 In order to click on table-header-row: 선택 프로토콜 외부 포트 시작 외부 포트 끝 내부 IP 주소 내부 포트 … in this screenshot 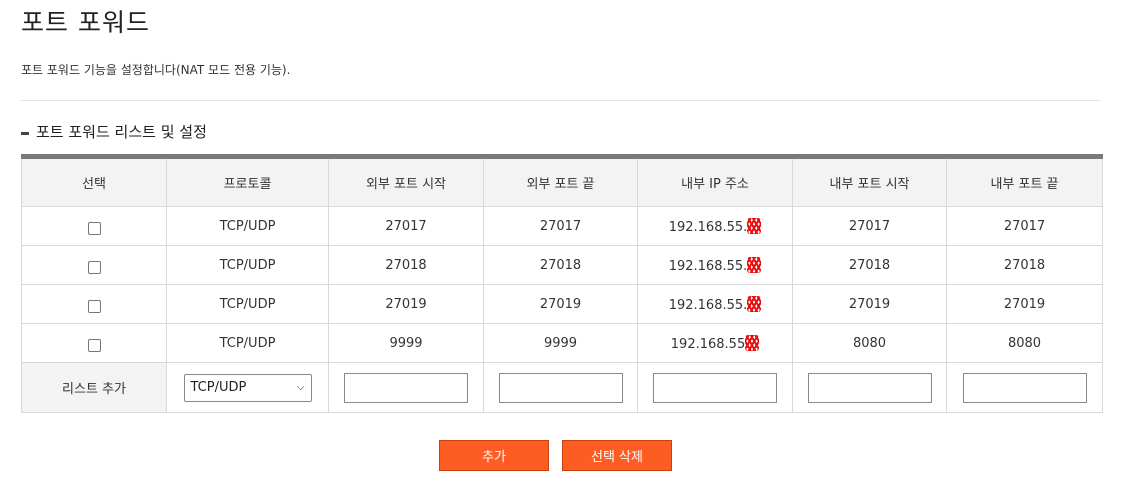, I will do `click(562, 181)`.